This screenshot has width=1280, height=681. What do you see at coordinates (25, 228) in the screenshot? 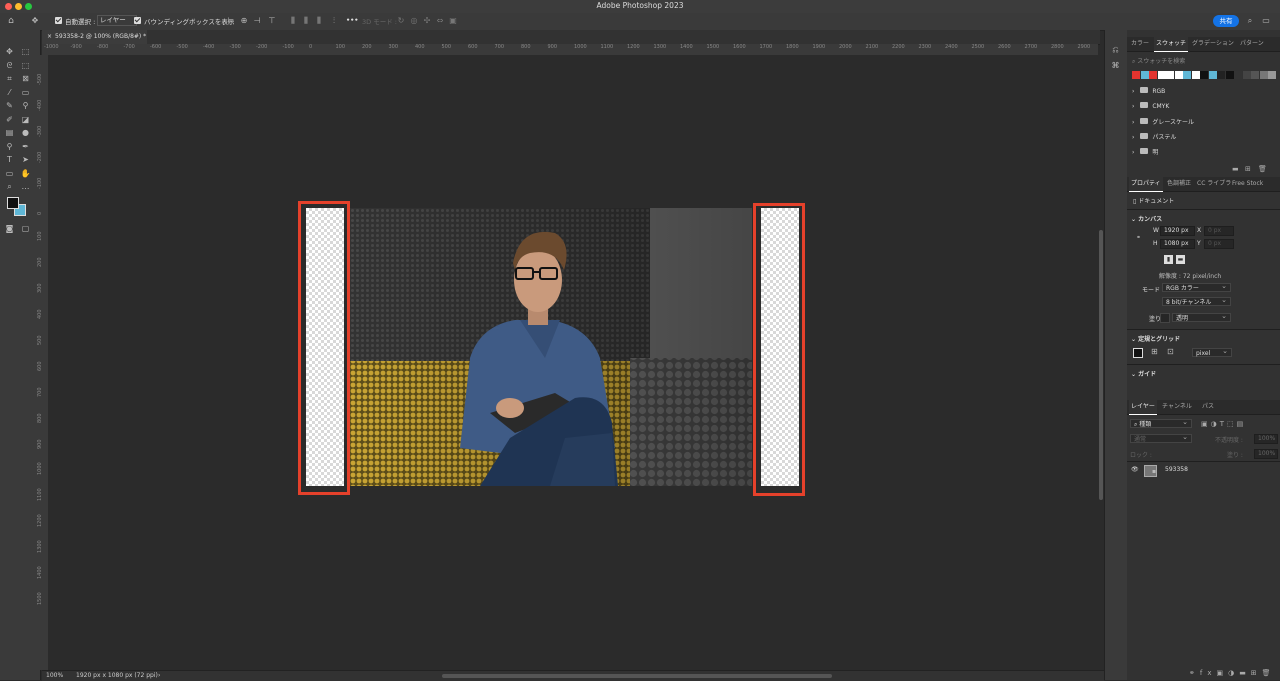
I see `screen-mode-icon: ▢` at bounding box center [25, 228].